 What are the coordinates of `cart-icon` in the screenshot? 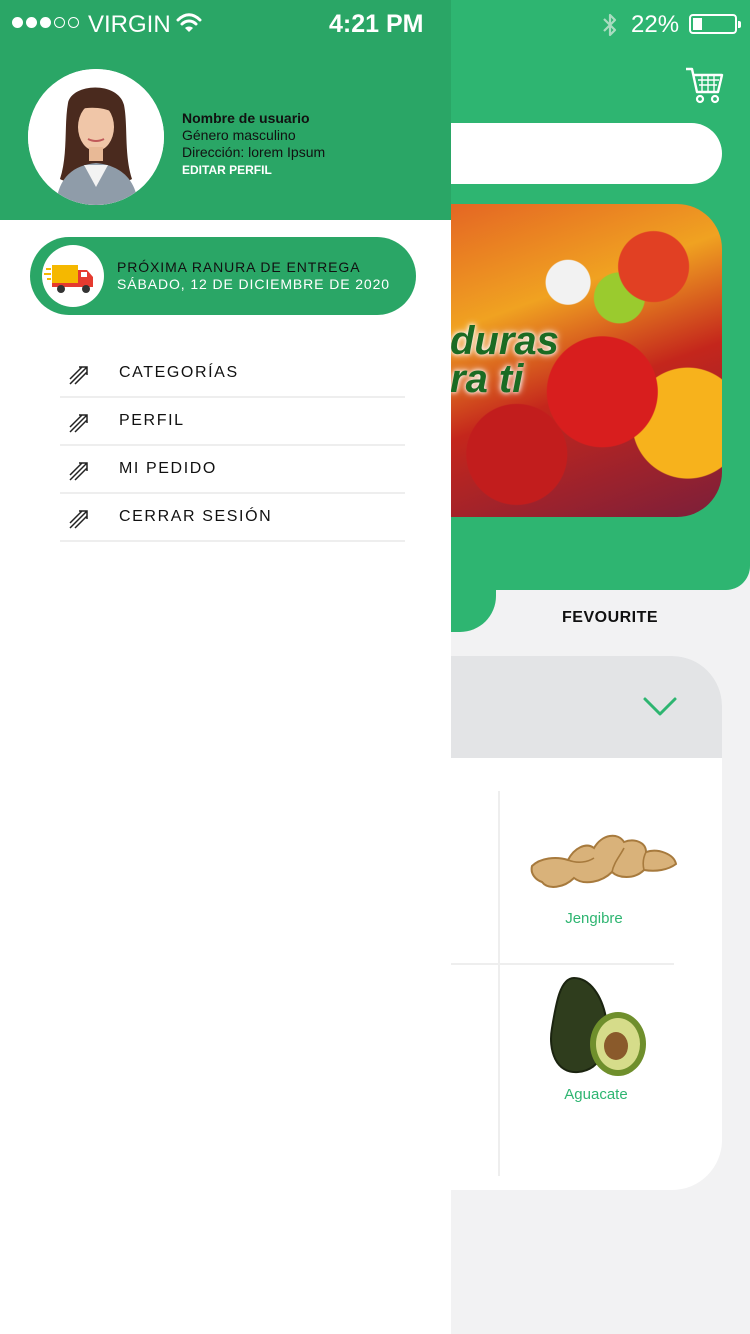 It's located at (704, 87).